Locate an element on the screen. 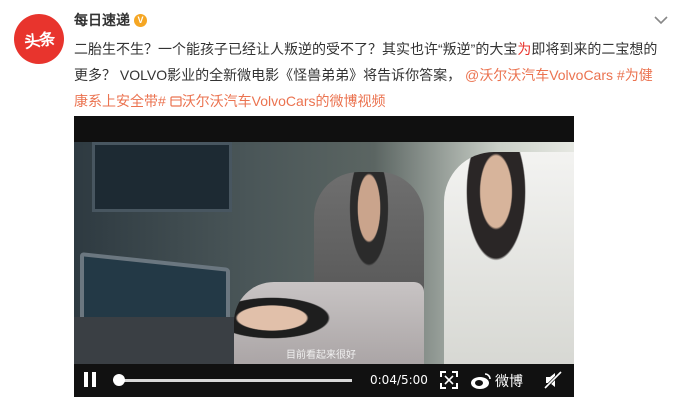 The image size is (679, 401). progress-track is located at coordinates (234, 380).